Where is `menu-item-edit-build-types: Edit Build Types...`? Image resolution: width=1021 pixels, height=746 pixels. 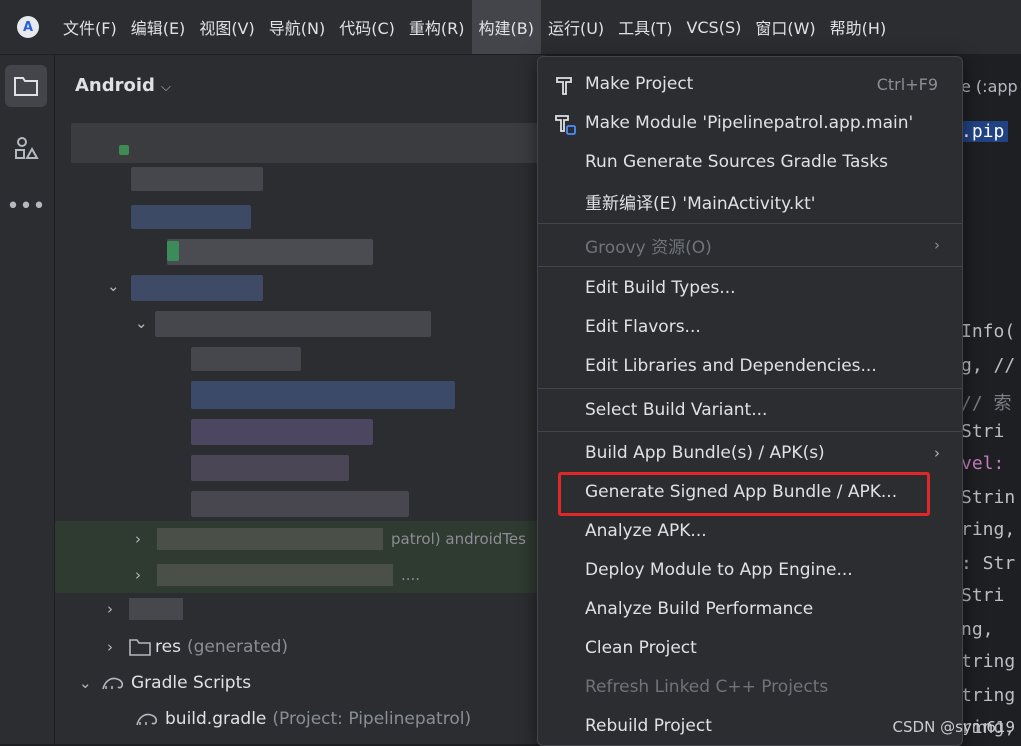
menu-item-edit-build-types: Edit Build Types... is located at coordinates (750, 288).